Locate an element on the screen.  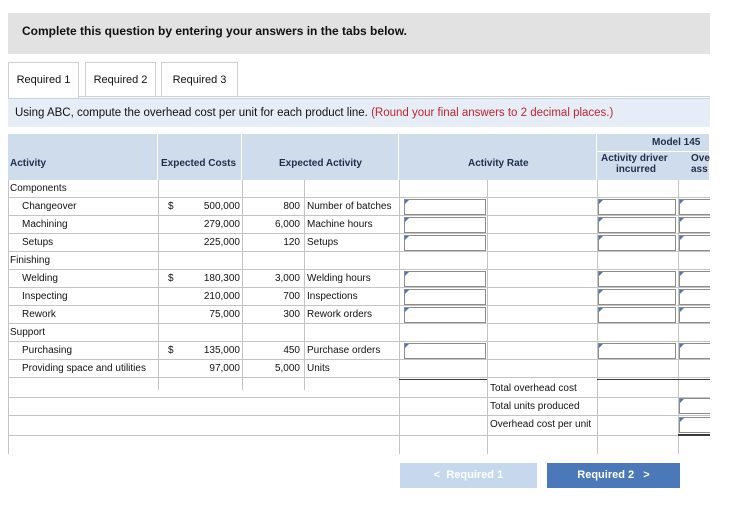
cost-driver: Units is located at coordinates (318, 368).